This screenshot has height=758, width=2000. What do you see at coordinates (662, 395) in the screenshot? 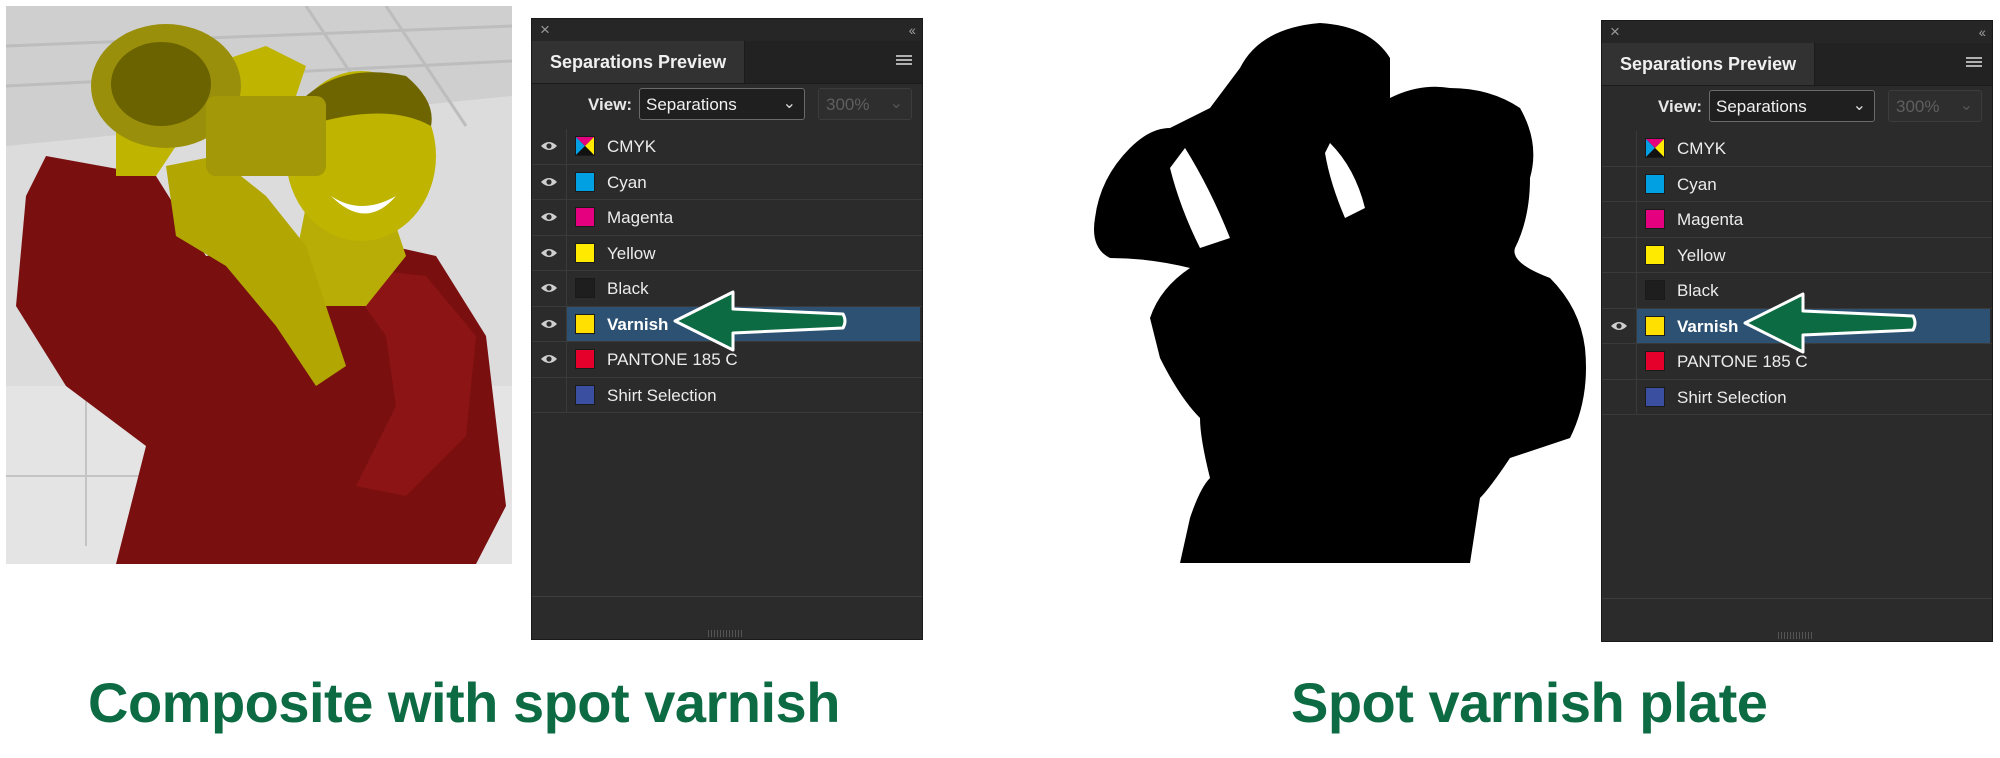
I see `separation-label: Shirt Selection` at bounding box center [662, 395].